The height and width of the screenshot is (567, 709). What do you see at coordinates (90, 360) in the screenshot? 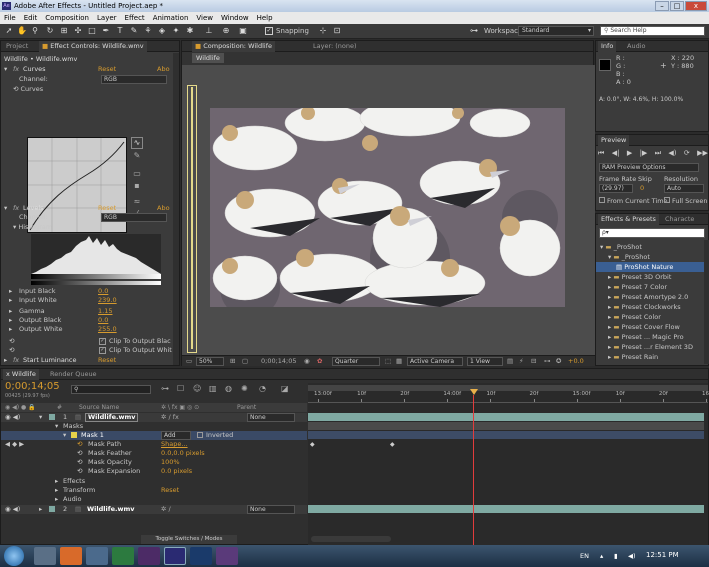
I see `start-luminance-row: ▸ fx Start Luminance Reset` at bounding box center [90, 360].